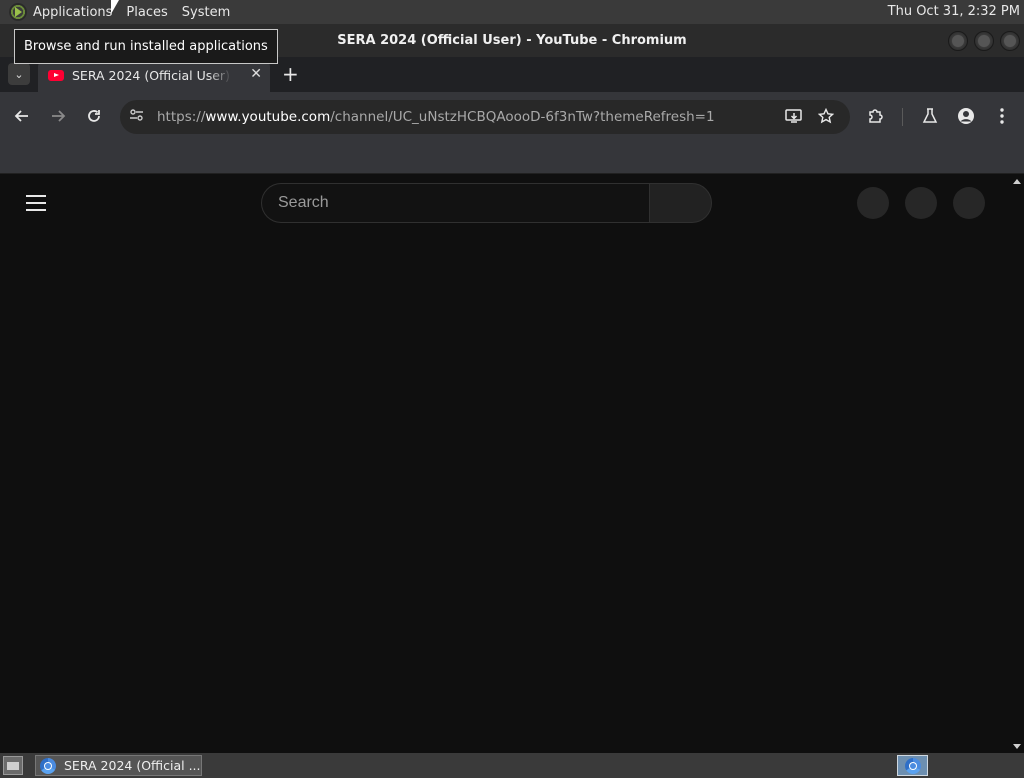 This screenshot has height=778, width=1024. What do you see at coordinates (921, 203) in the screenshot?
I see `notifications-button-placeholder` at bounding box center [921, 203].